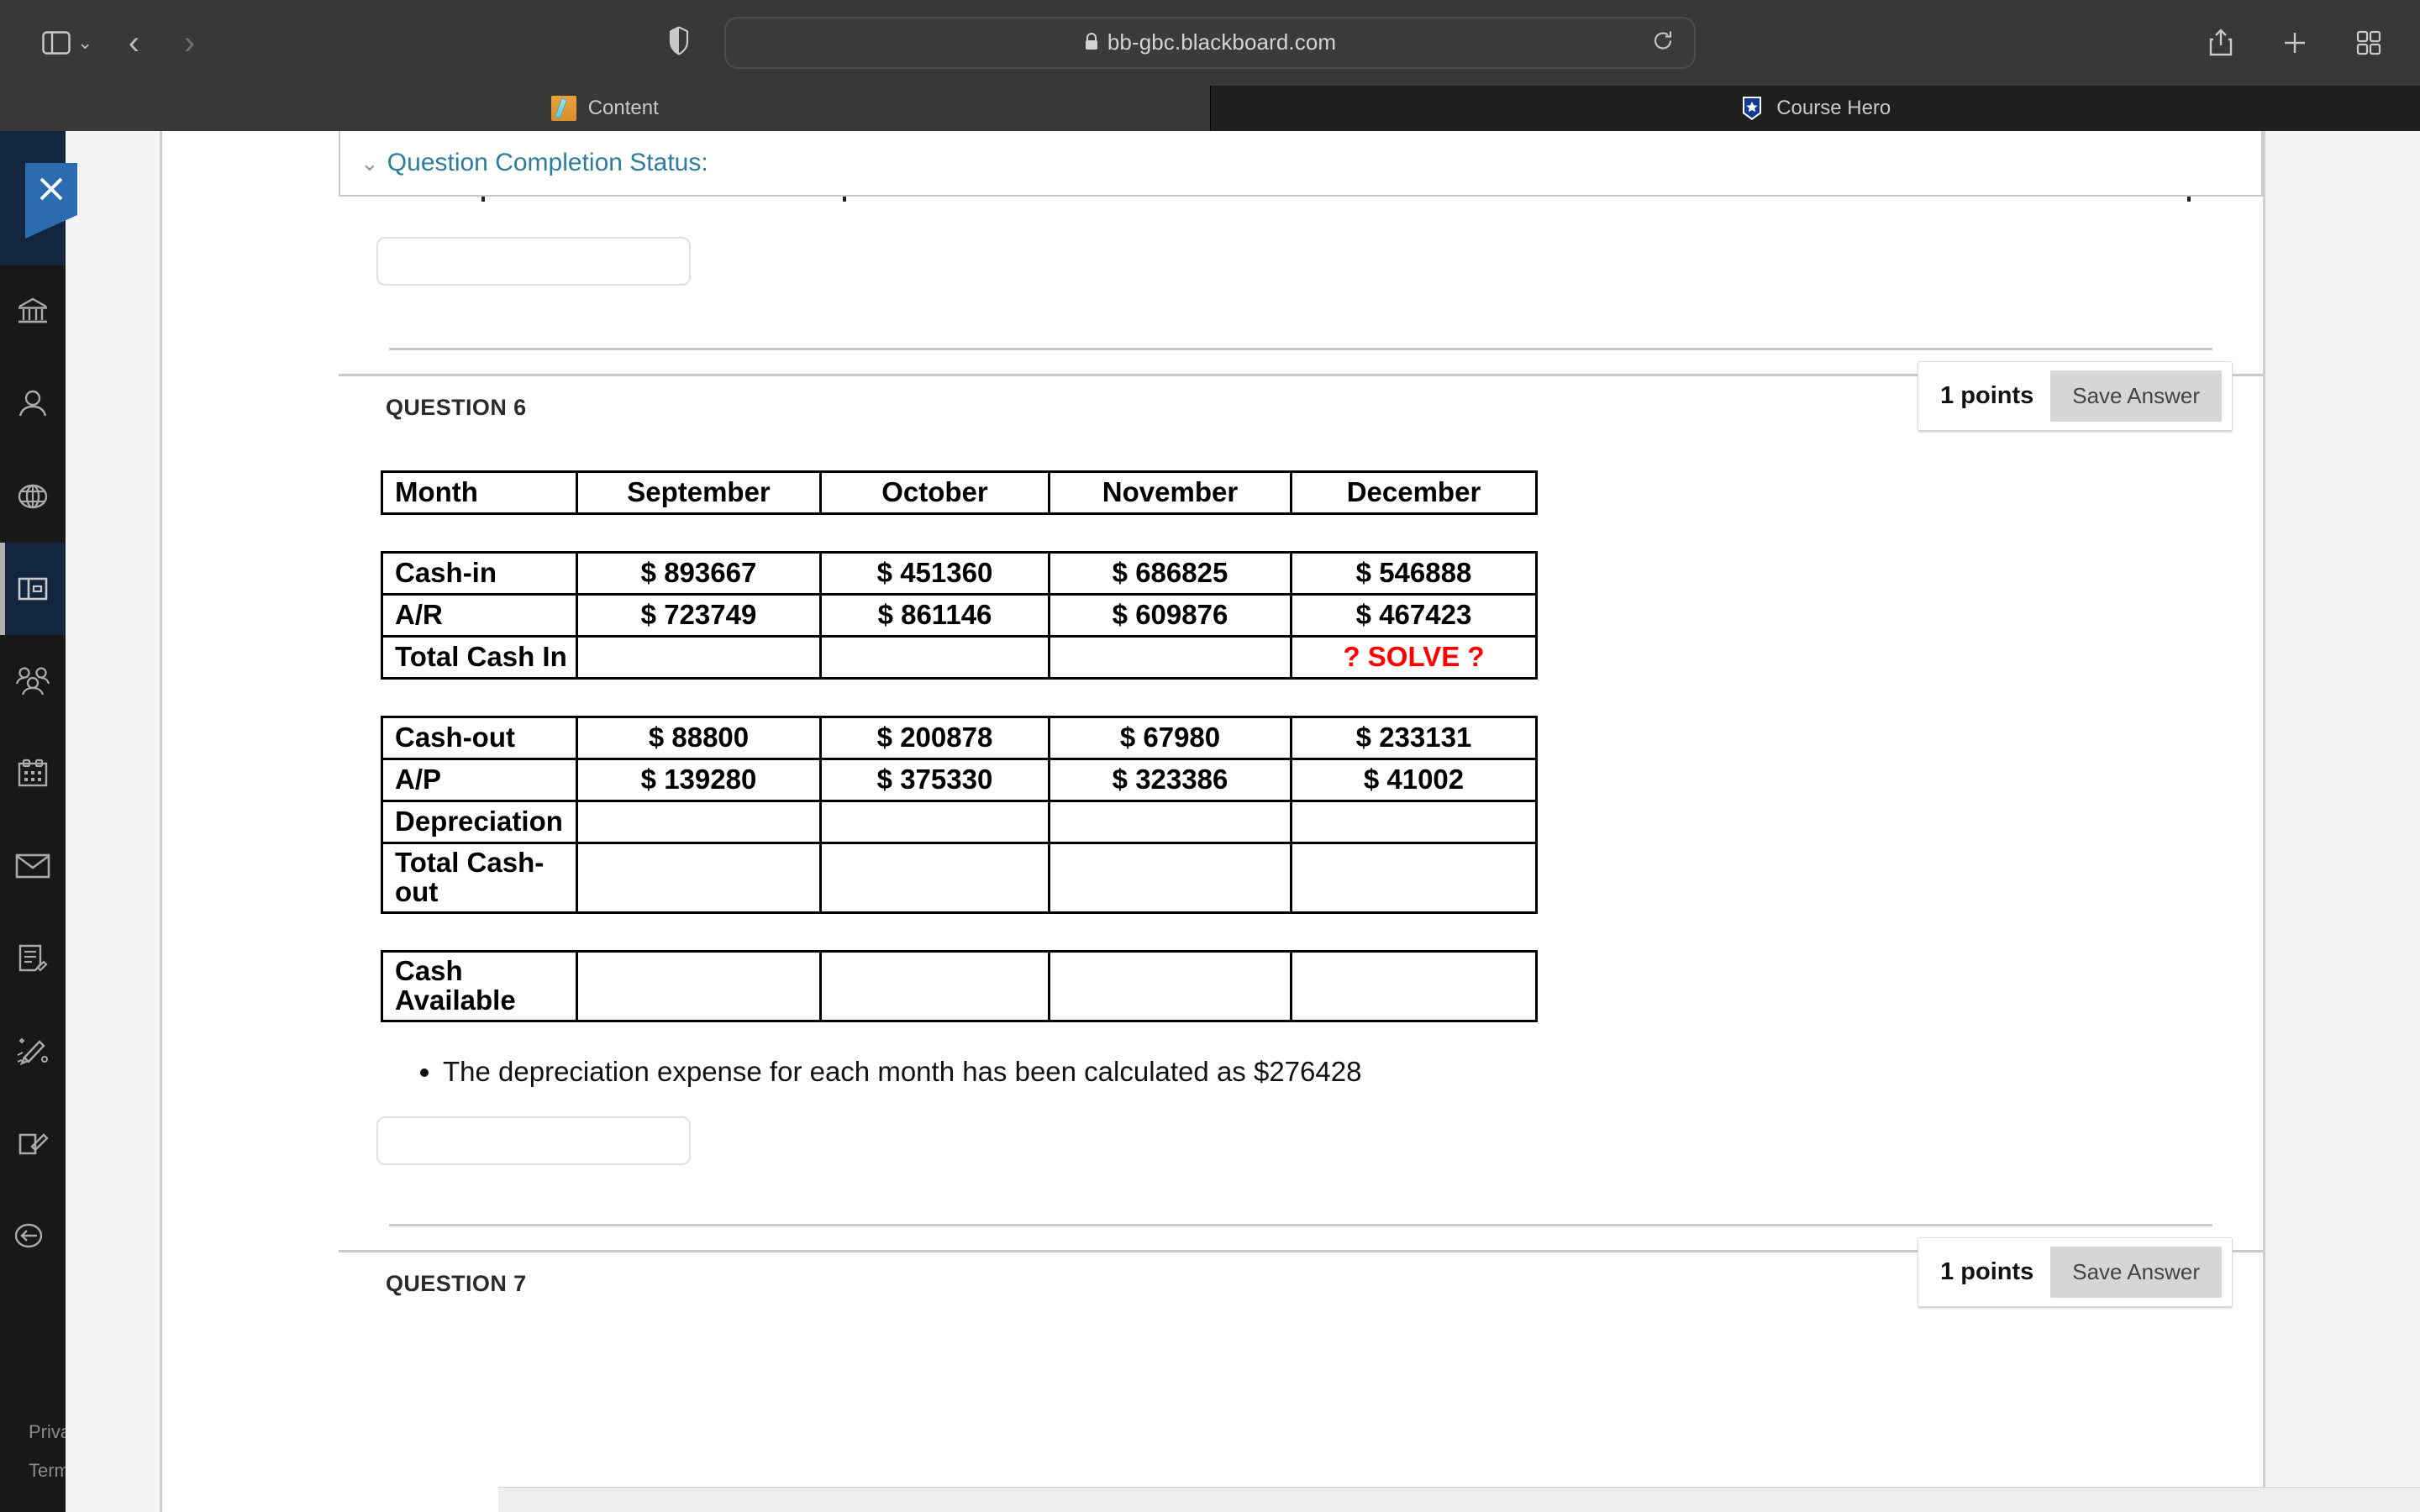 The image size is (2420, 1512). Describe the element at coordinates (1300, 1224) in the screenshot. I see `question-divider-bottom` at that location.